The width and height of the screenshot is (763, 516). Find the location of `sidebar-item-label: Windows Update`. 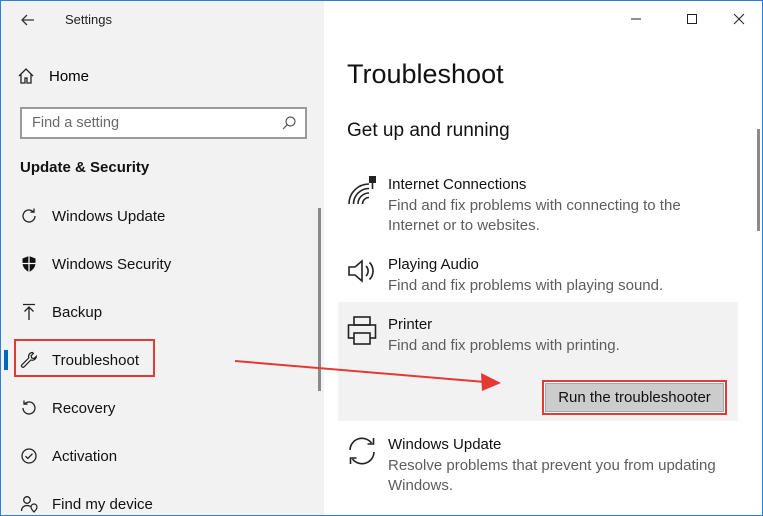

sidebar-item-label: Windows Update is located at coordinates (109, 216).